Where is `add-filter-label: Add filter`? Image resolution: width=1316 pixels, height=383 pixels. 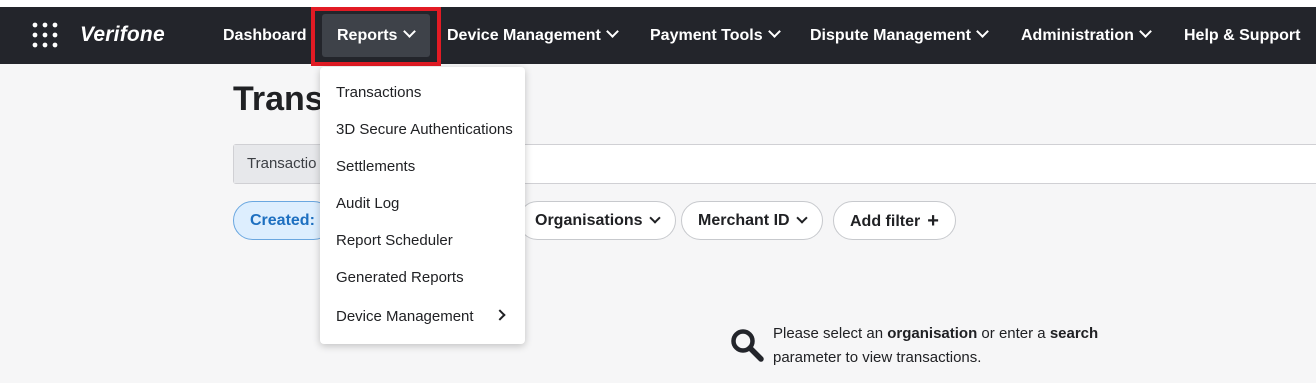
add-filter-label: Add filter is located at coordinates (885, 221).